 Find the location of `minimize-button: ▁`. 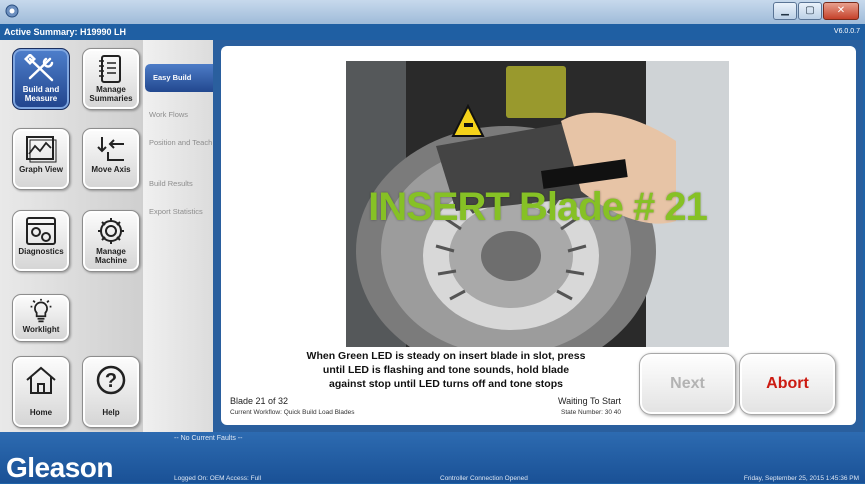

minimize-button: ▁ is located at coordinates (785, 11).